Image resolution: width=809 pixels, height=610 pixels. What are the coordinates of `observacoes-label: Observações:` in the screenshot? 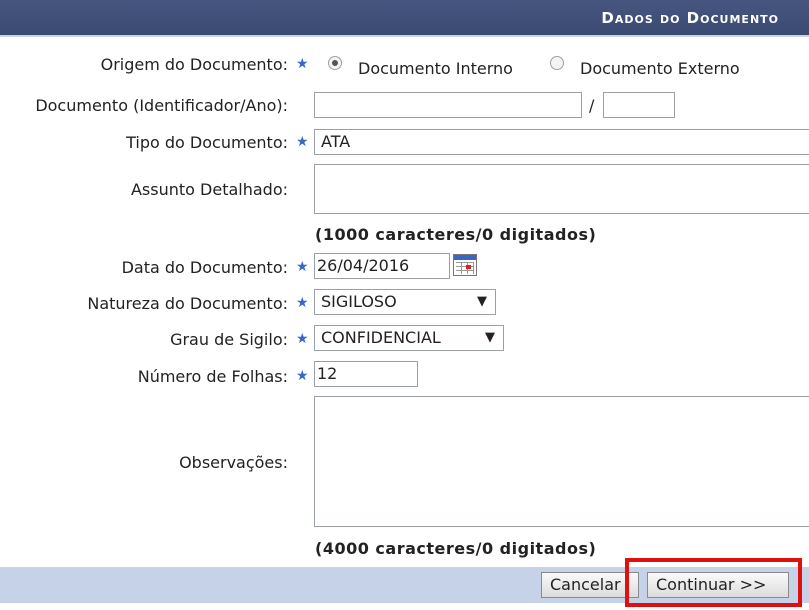 It's located at (233, 462).